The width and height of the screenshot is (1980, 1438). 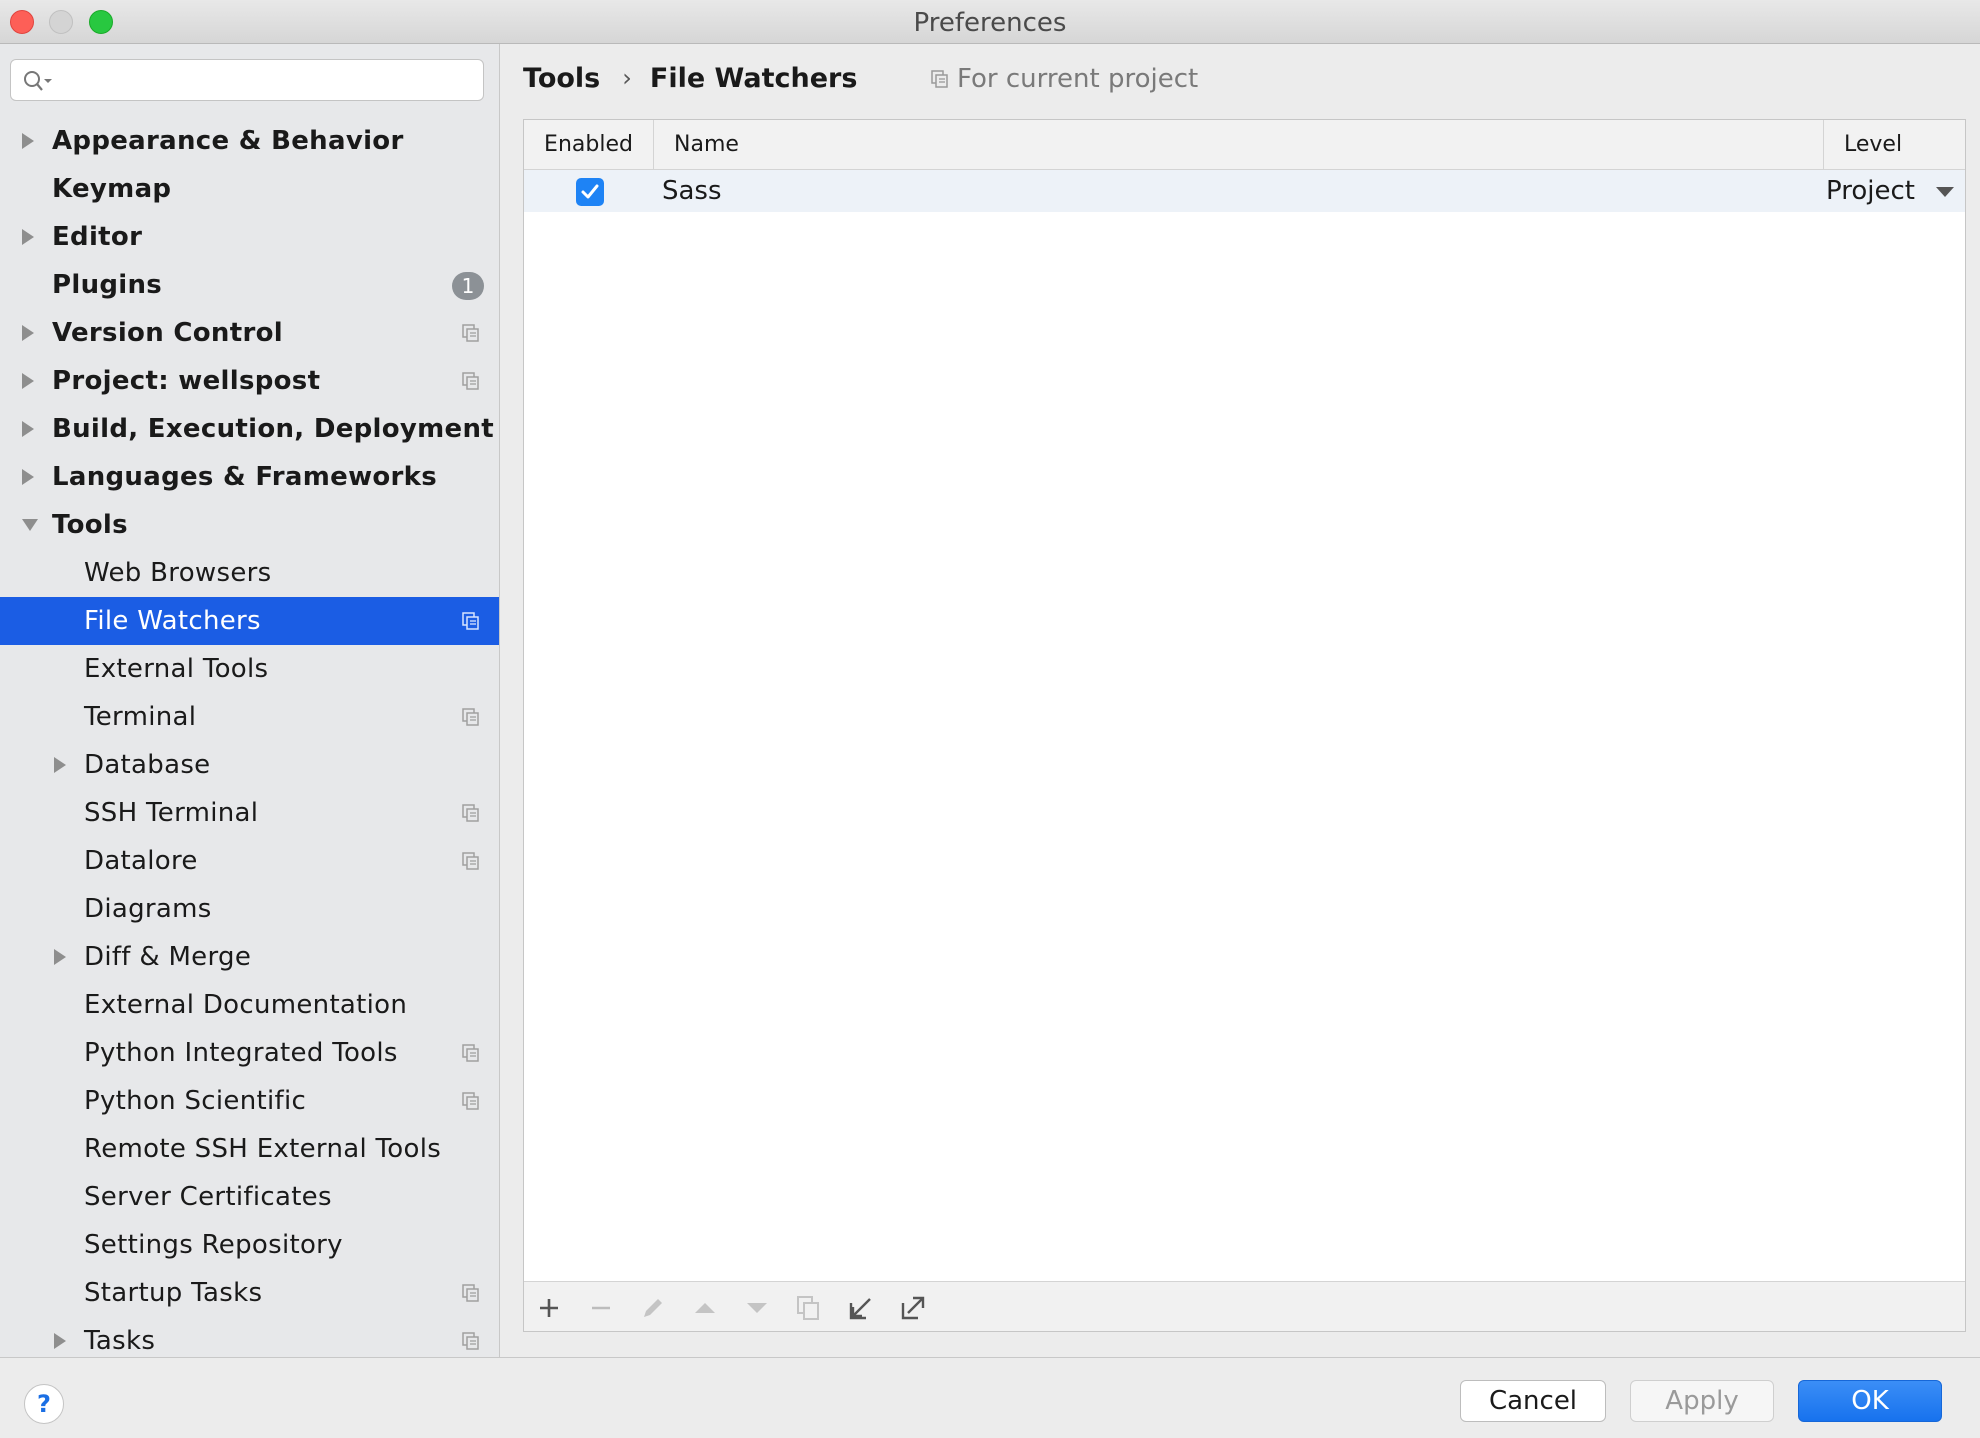 I want to click on dialog-button-bar: ? Cancel Apply OK, so click(x=990, y=1397).